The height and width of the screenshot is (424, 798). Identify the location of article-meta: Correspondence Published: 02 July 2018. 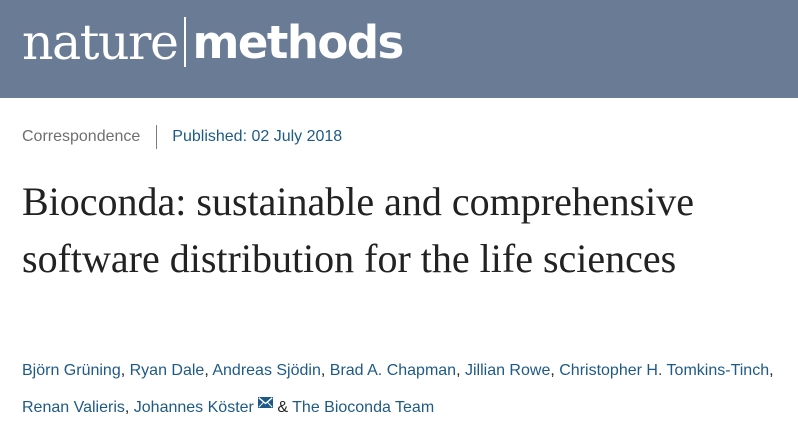
(182, 137).